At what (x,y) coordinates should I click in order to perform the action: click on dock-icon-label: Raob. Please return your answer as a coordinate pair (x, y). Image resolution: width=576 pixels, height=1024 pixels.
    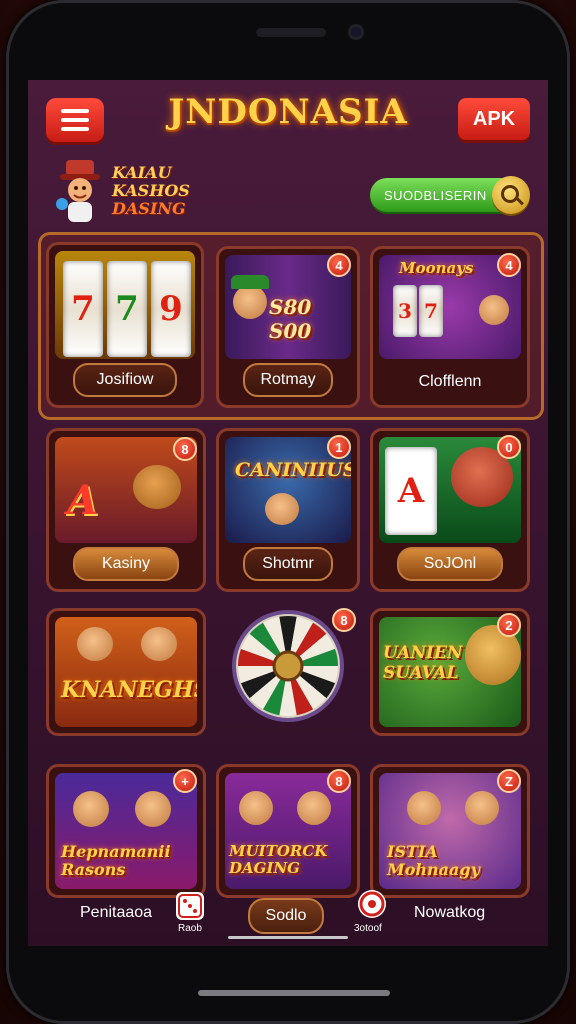
    Looking at the image, I should click on (190, 928).